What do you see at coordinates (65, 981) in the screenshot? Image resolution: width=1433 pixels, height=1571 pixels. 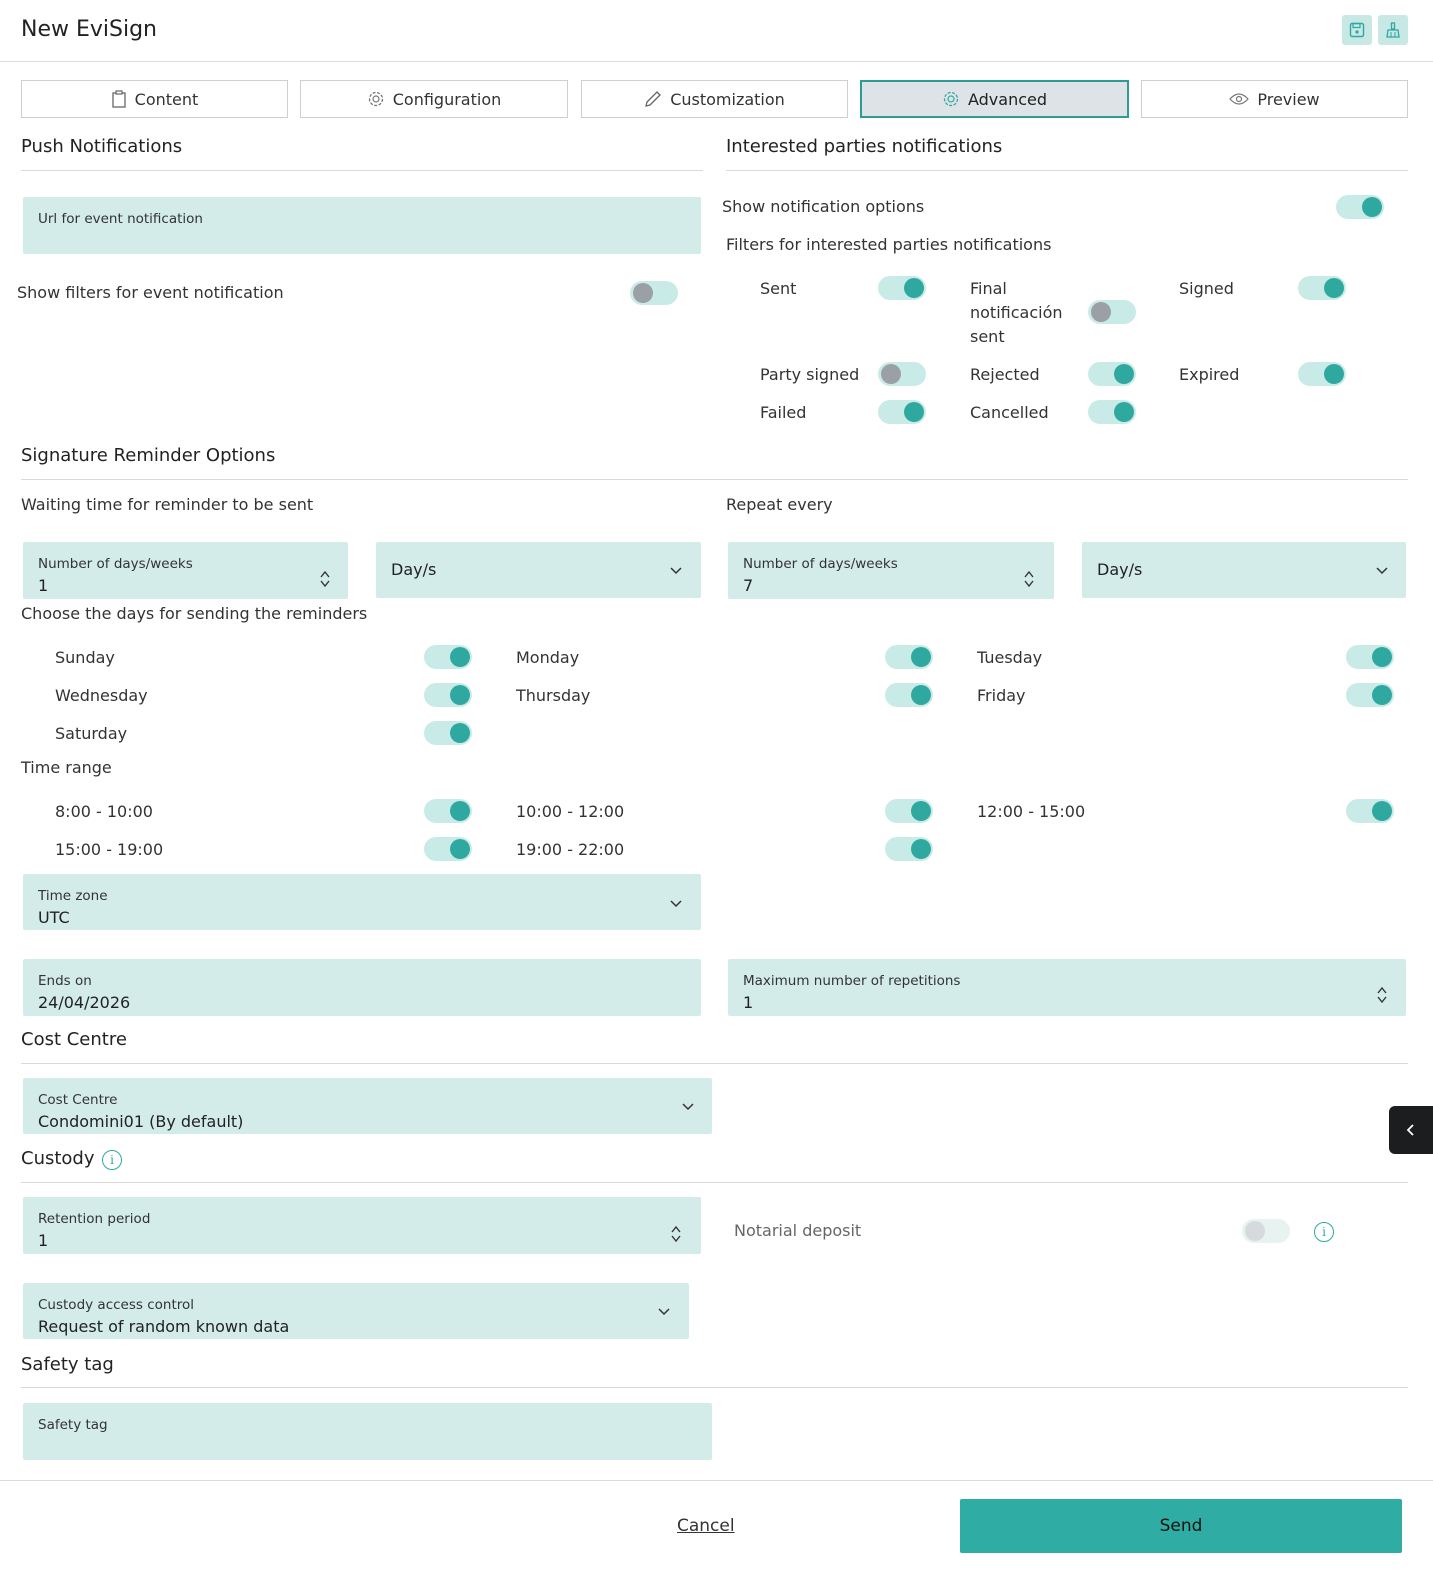 I see `field-label: Ends on` at bounding box center [65, 981].